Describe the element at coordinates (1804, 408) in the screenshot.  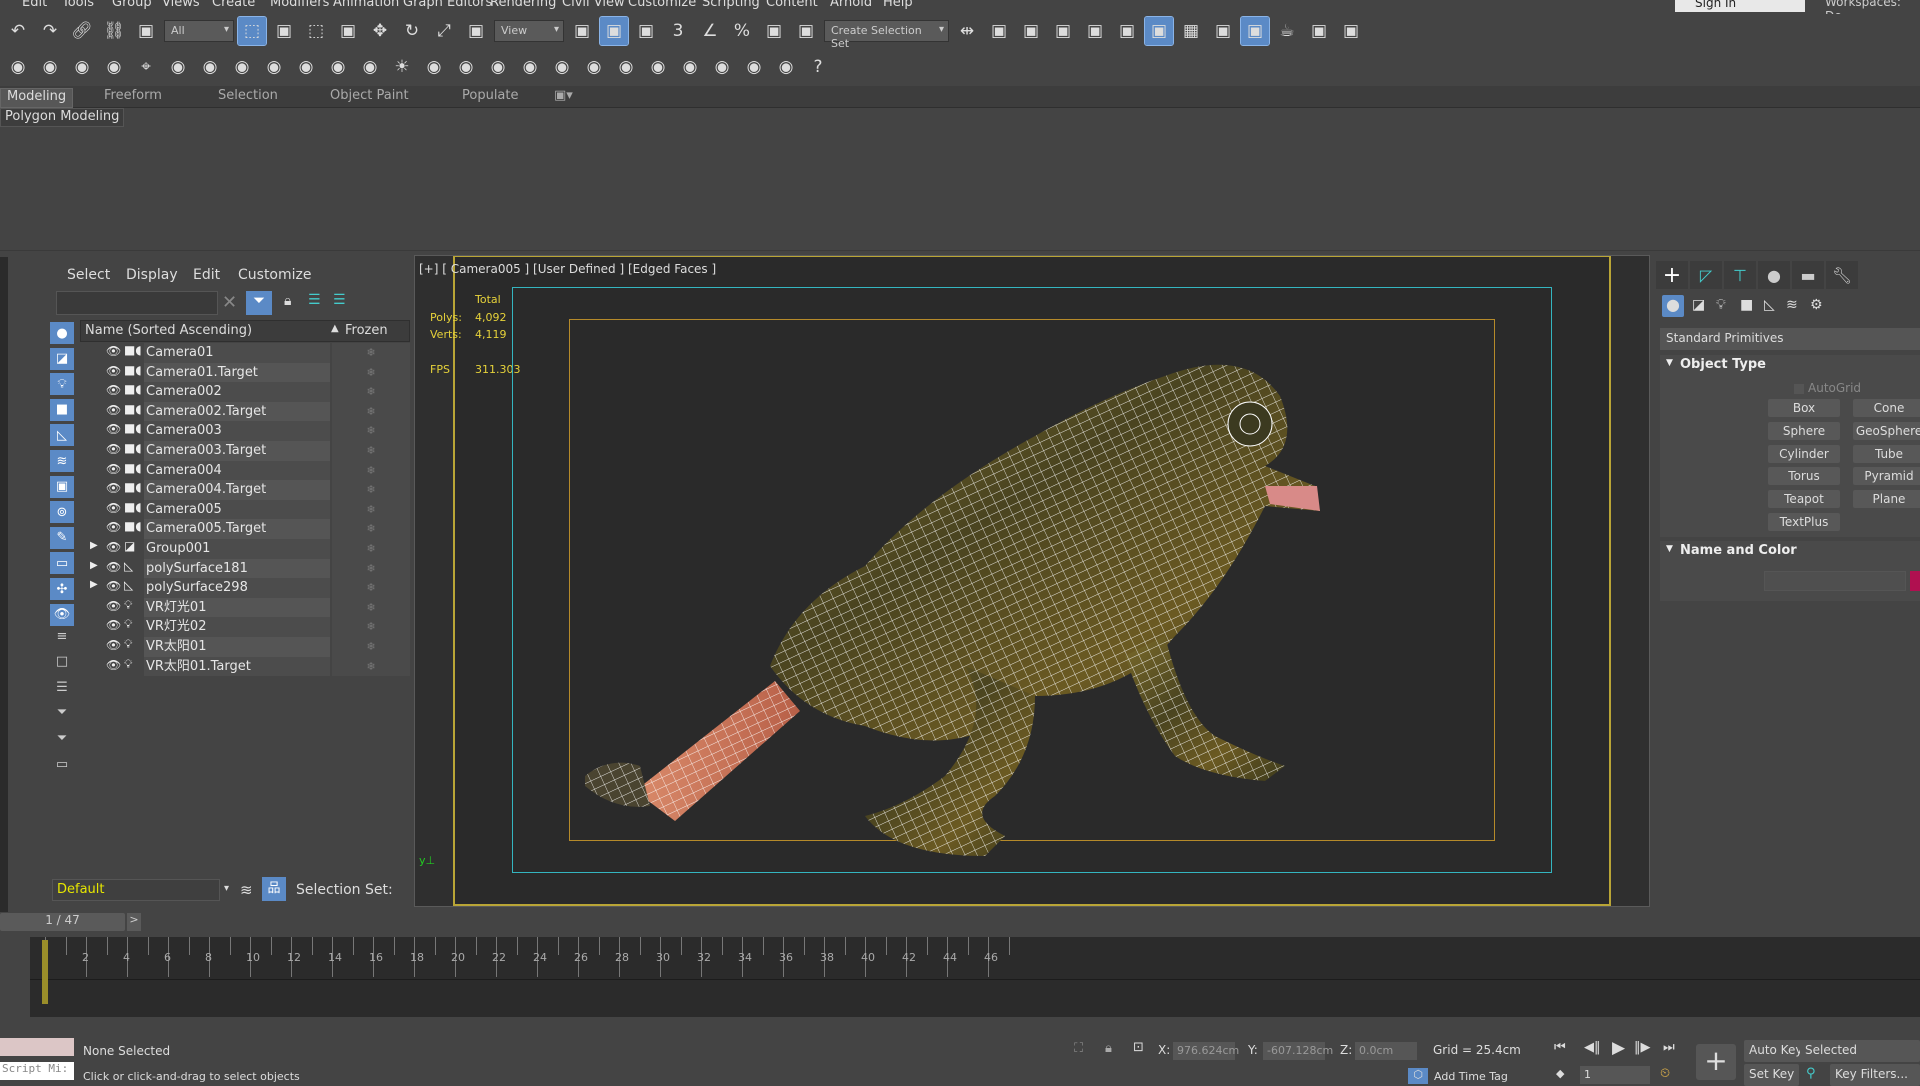
I see `create-box-button: Box` at that location.